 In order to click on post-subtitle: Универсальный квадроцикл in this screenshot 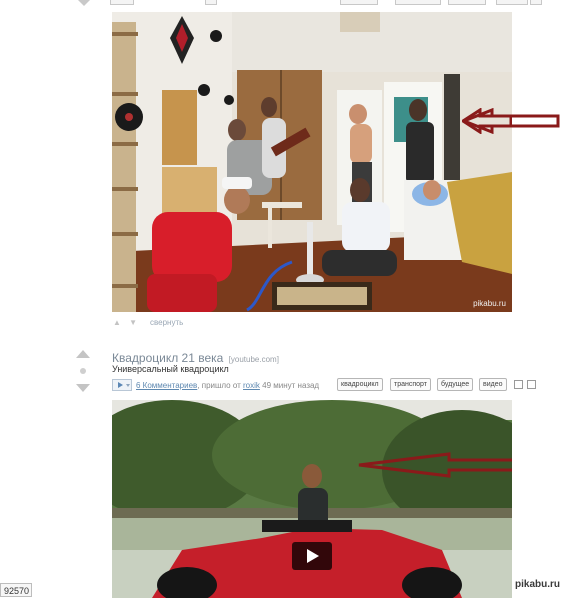, I will do `click(170, 369)`.